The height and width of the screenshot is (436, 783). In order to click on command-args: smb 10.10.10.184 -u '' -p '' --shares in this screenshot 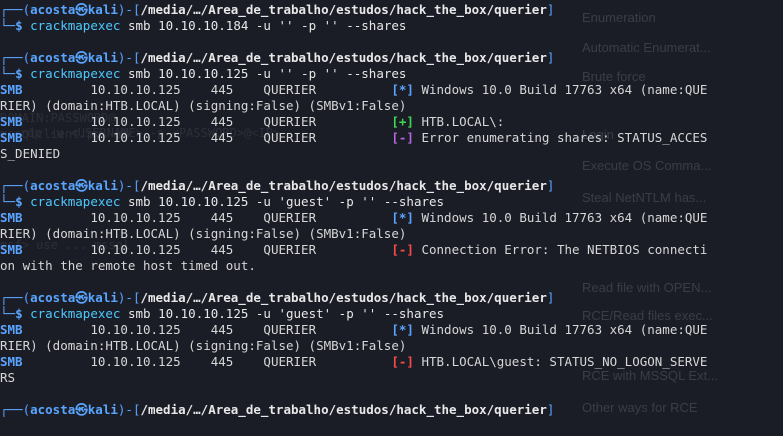, I will do `click(267, 25)`.